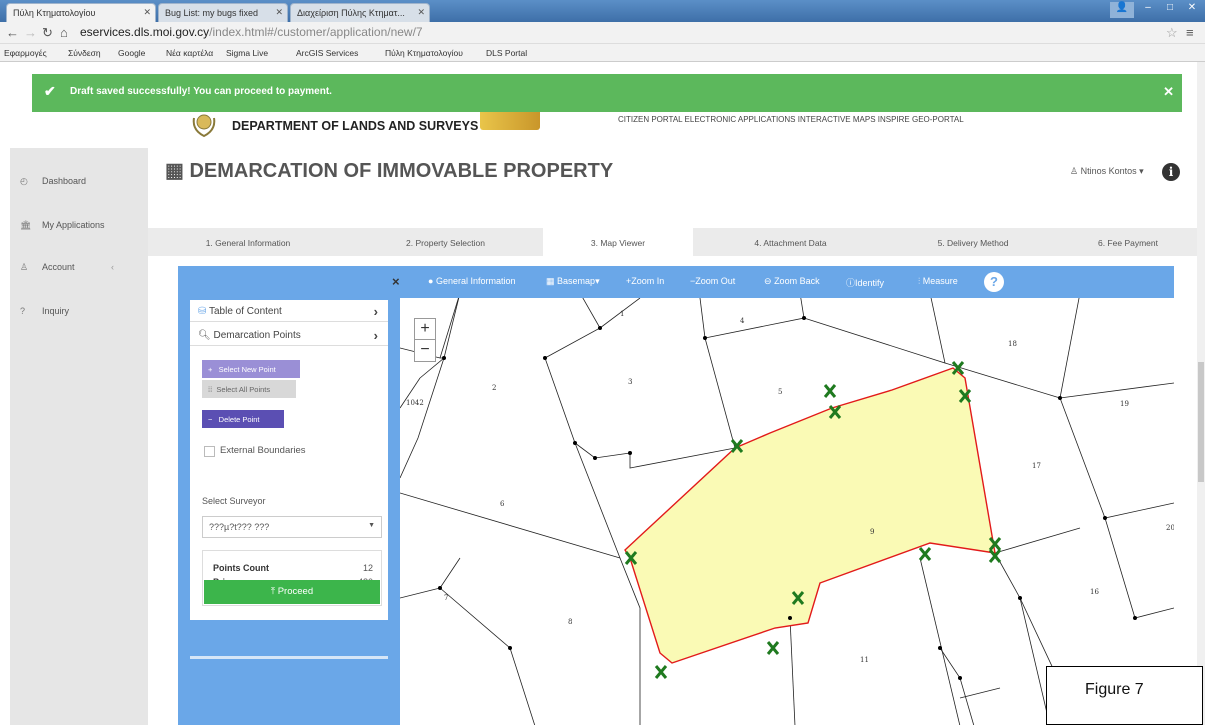 The width and height of the screenshot is (1205, 725). What do you see at coordinates (424, 53) in the screenshot?
I see `bookmark: Πύλη Κτηματολογίου` at bounding box center [424, 53].